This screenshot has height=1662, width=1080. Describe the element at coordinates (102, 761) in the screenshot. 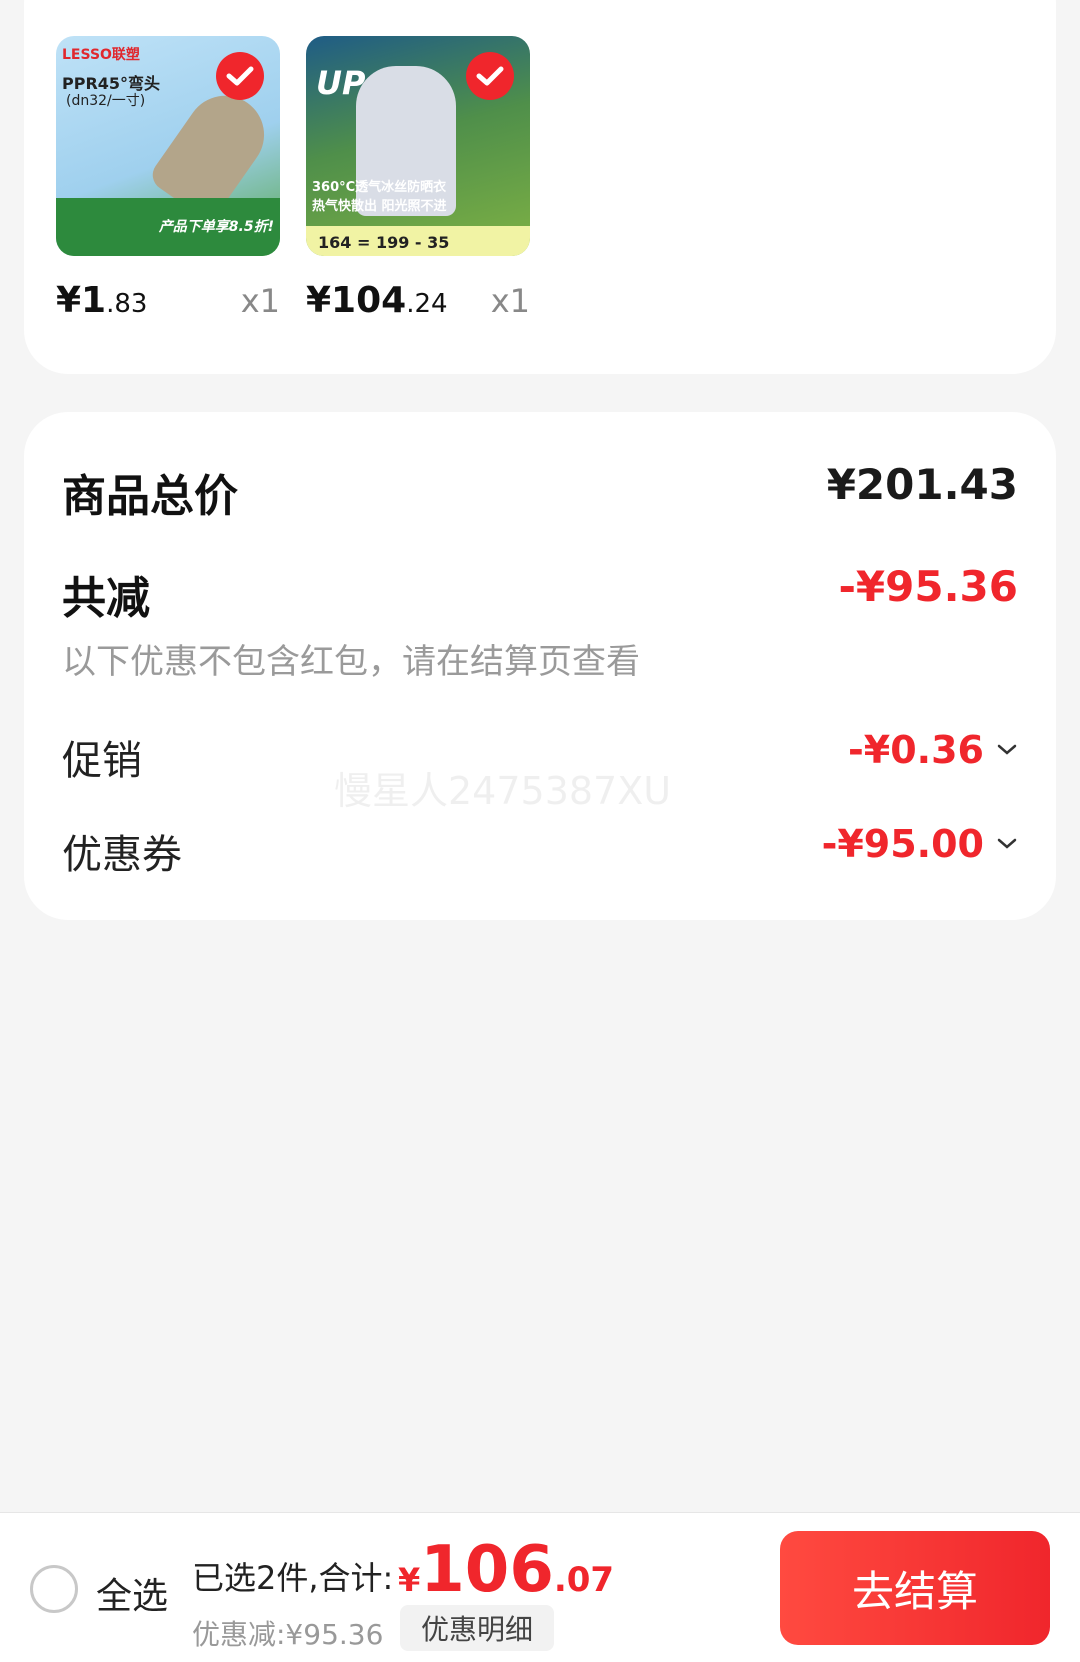

I see `promo-label: 促销` at that location.